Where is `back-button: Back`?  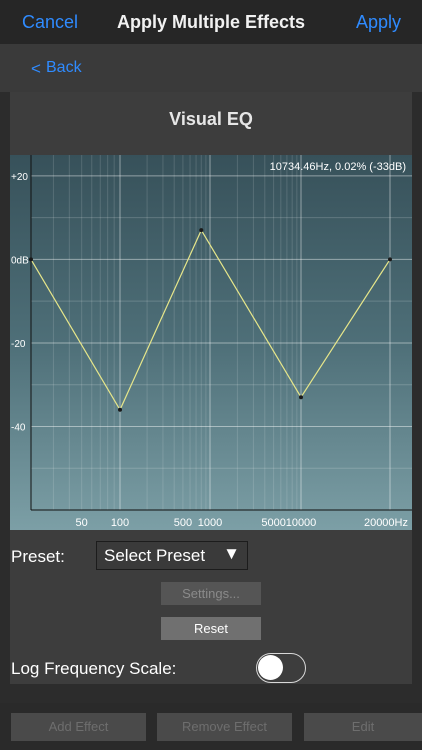
back-button: Back is located at coordinates (64, 68).